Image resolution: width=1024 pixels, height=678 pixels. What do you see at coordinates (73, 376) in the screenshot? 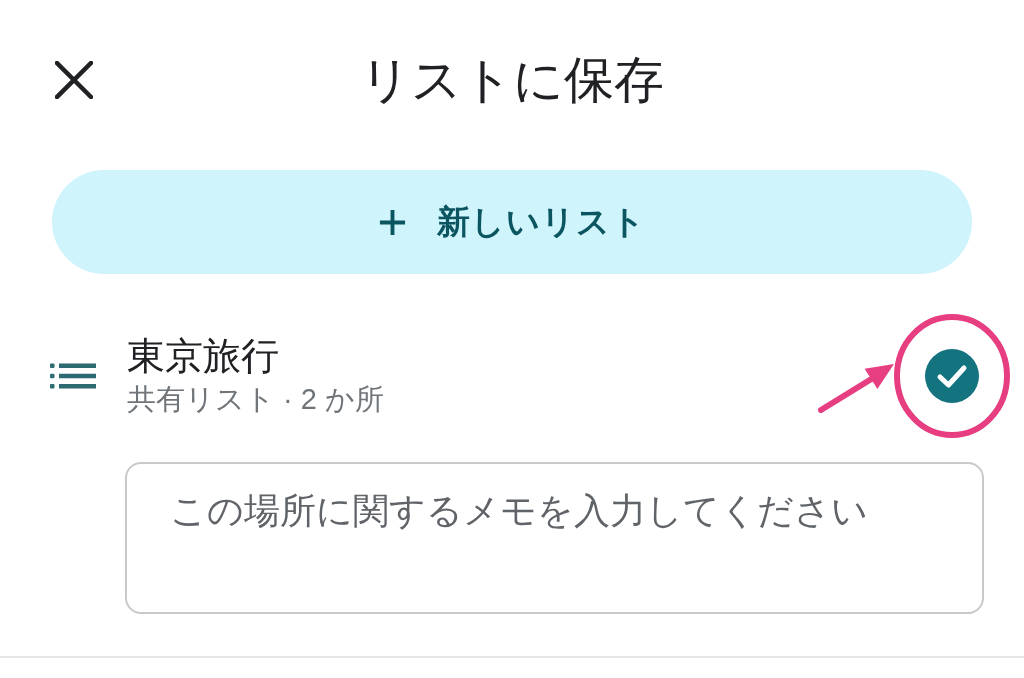
I see `list-icon` at bounding box center [73, 376].